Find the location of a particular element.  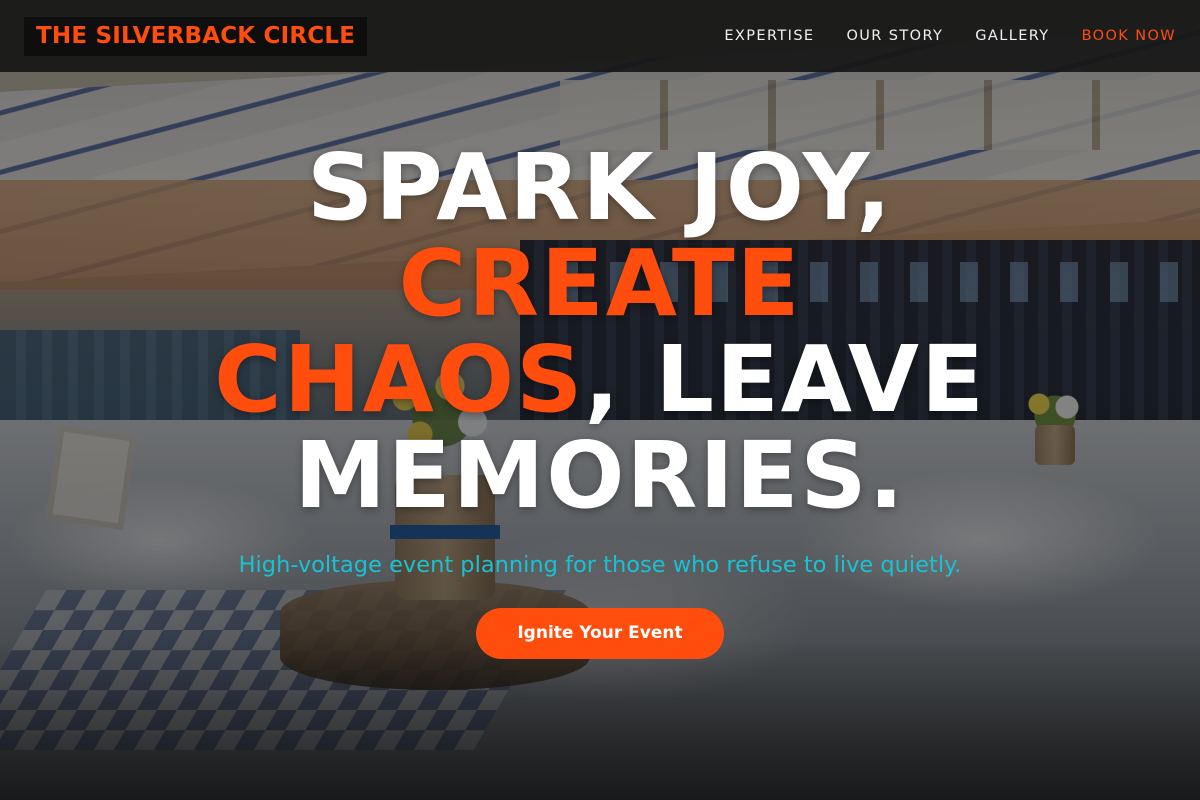

main-nav: EXPERTISE OUR STORY GALLERY BOOK NOW is located at coordinates (950, 36).